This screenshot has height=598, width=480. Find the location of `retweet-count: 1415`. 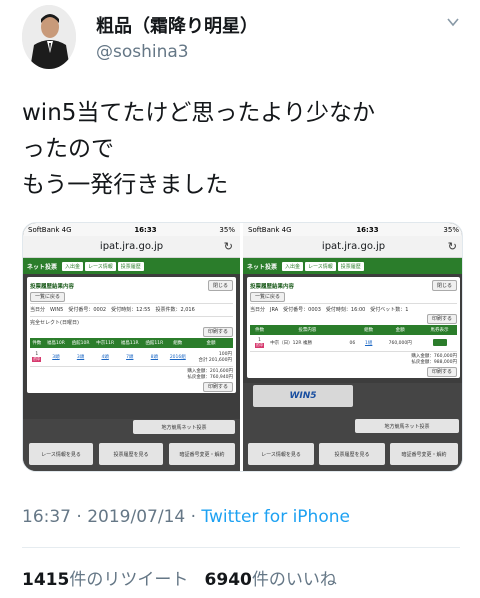

retweet-count: 1415 is located at coordinates (46, 580).